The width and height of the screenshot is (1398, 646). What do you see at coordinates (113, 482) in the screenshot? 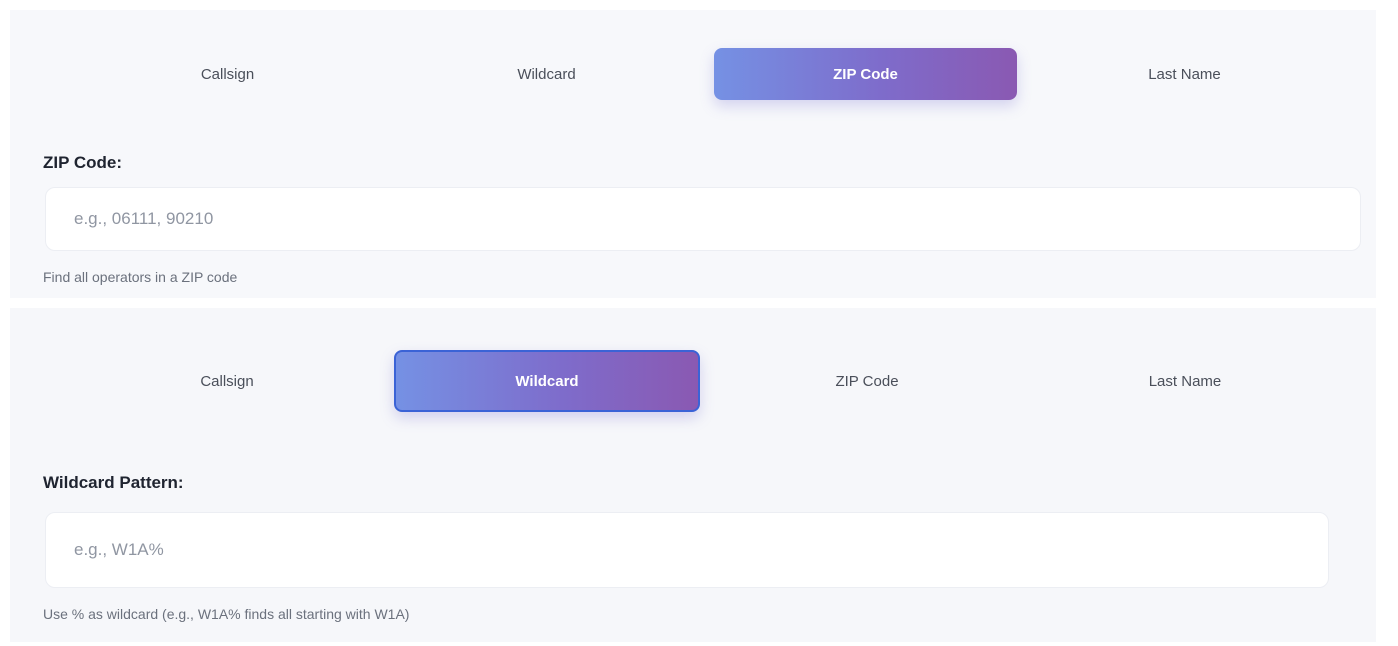
I see `wildcard-pattern-label: Wildcard Pattern:` at bounding box center [113, 482].